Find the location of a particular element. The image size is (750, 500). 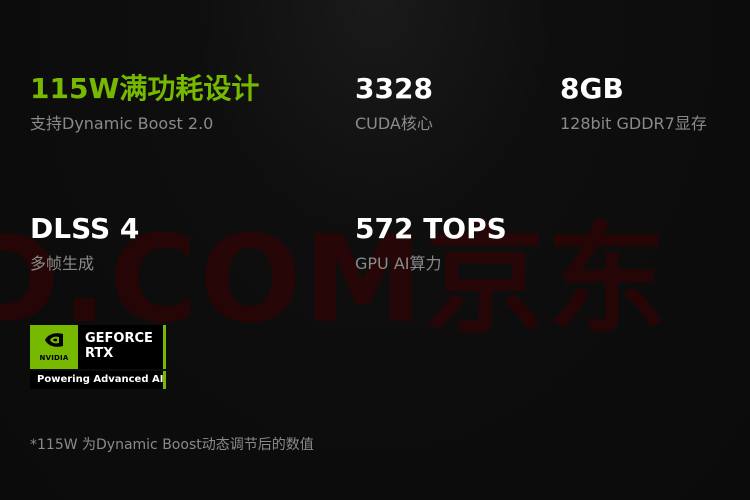

spec-ai-tops-value: 572 TOPS is located at coordinates (431, 228).